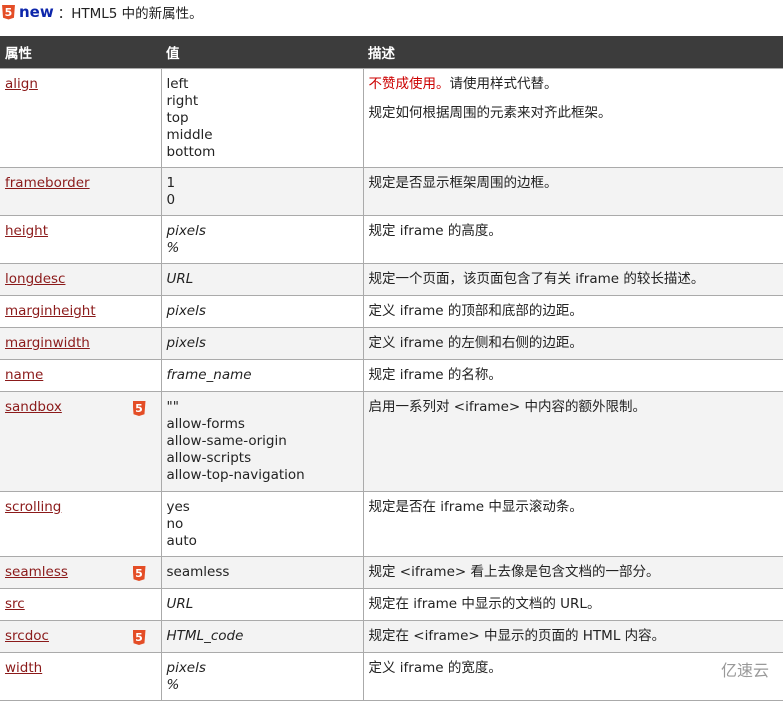  Describe the element at coordinates (572, 441) in the screenshot. I see `description-cell: 启用一系列对 <iframe> 中内容的额外限制。` at that location.